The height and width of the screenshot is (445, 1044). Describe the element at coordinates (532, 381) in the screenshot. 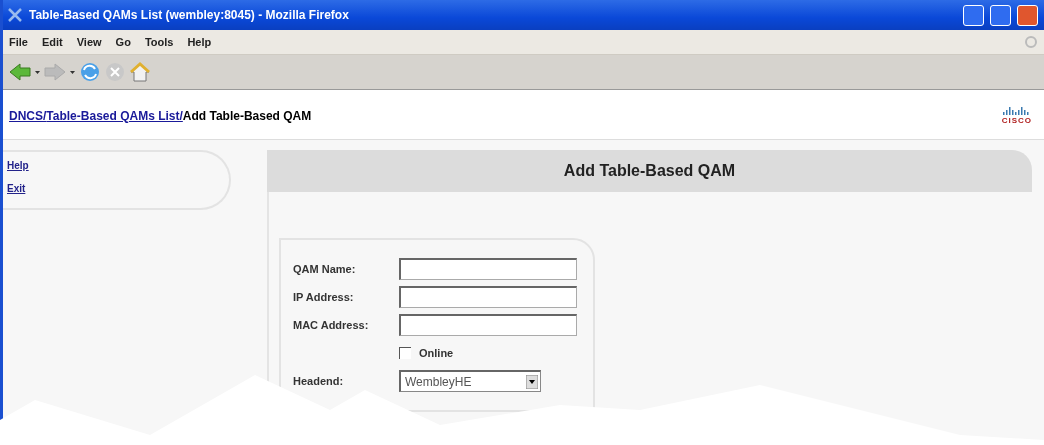

I see `caret-icon` at that location.